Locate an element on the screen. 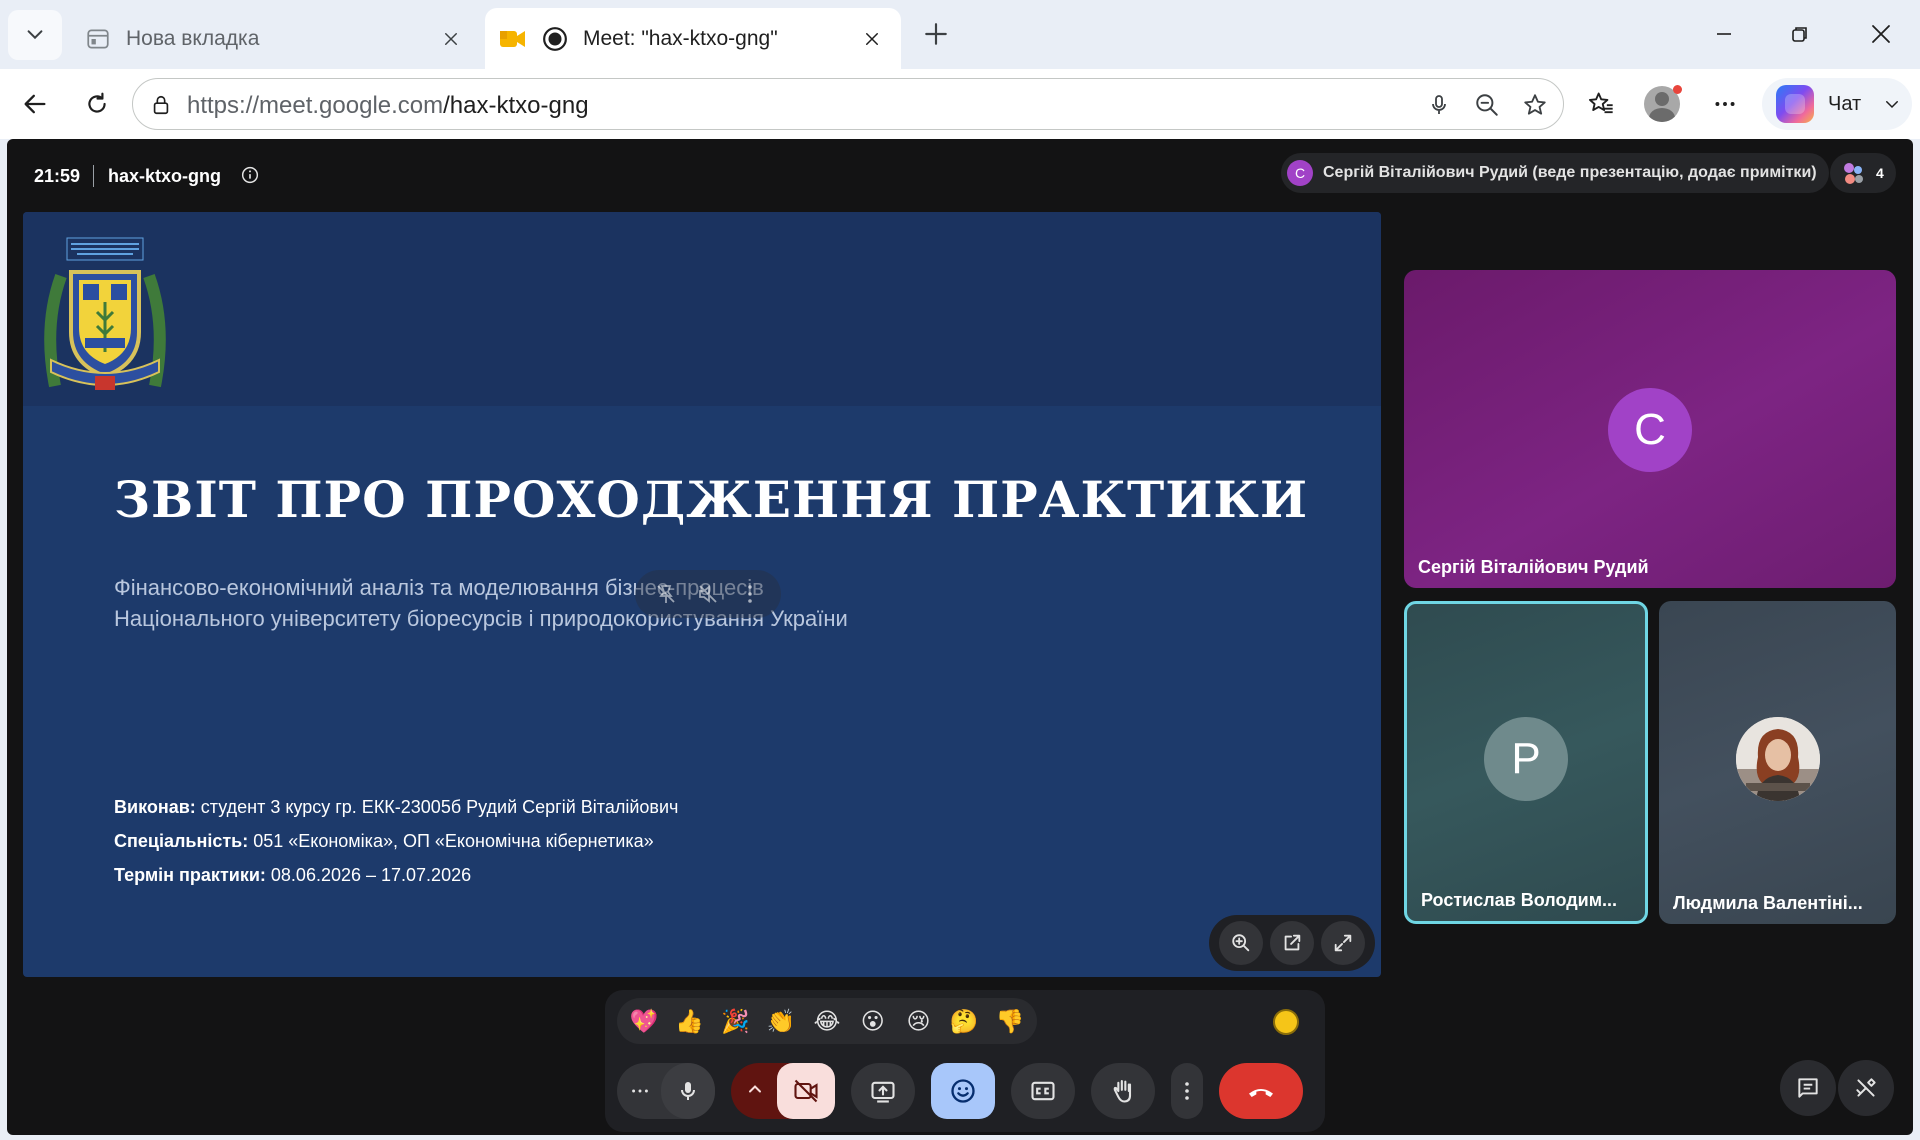  activities-button is located at coordinates (1866, 1088).